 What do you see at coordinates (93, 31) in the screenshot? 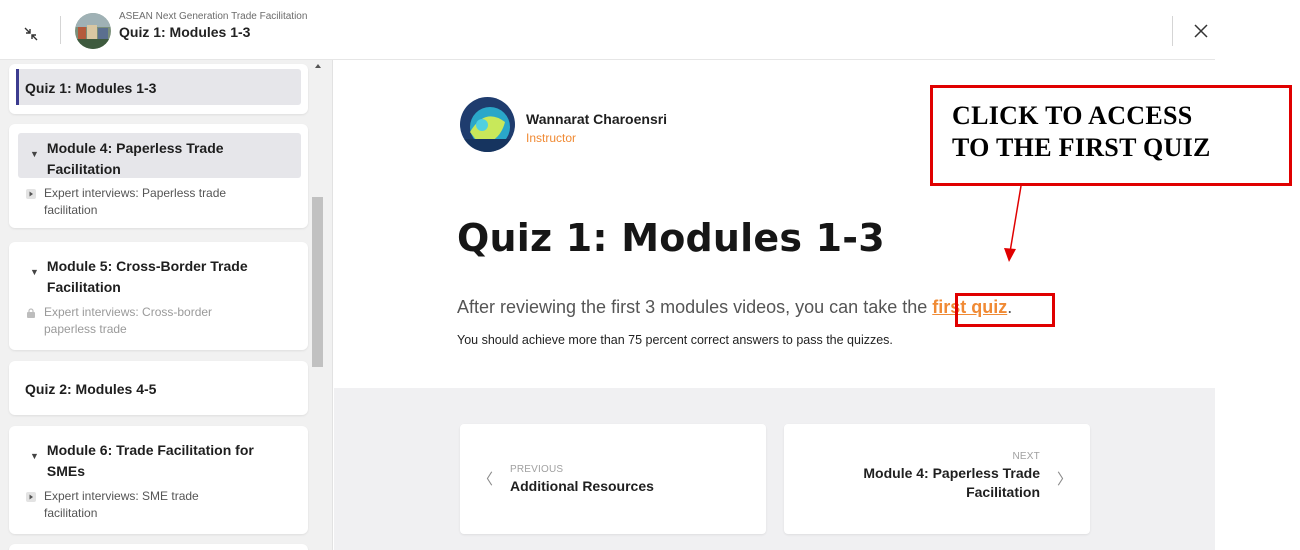
I see `course-thumbnail` at bounding box center [93, 31].